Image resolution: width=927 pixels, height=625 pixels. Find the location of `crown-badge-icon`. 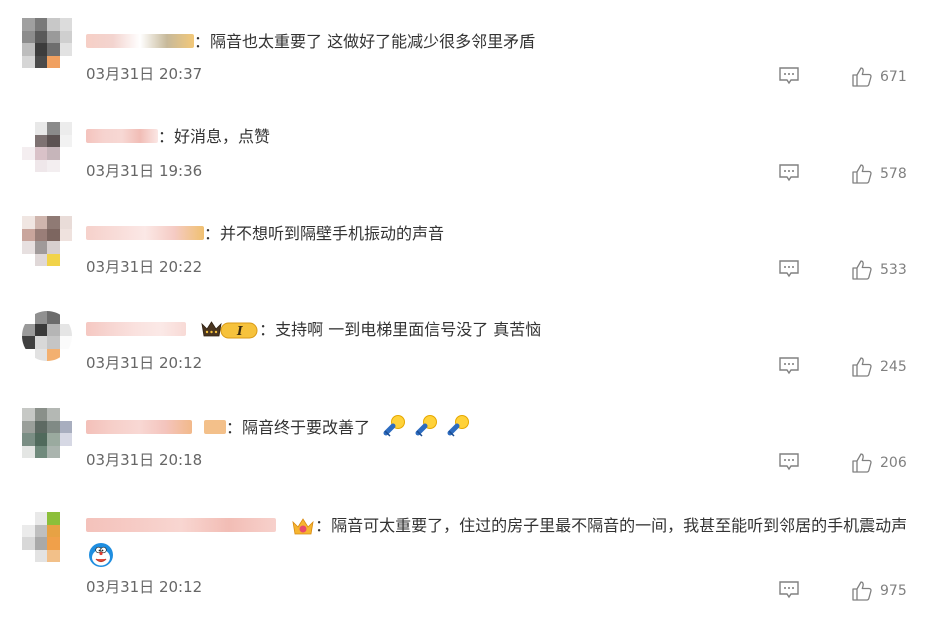

crown-badge-icon is located at coordinates (303, 526).